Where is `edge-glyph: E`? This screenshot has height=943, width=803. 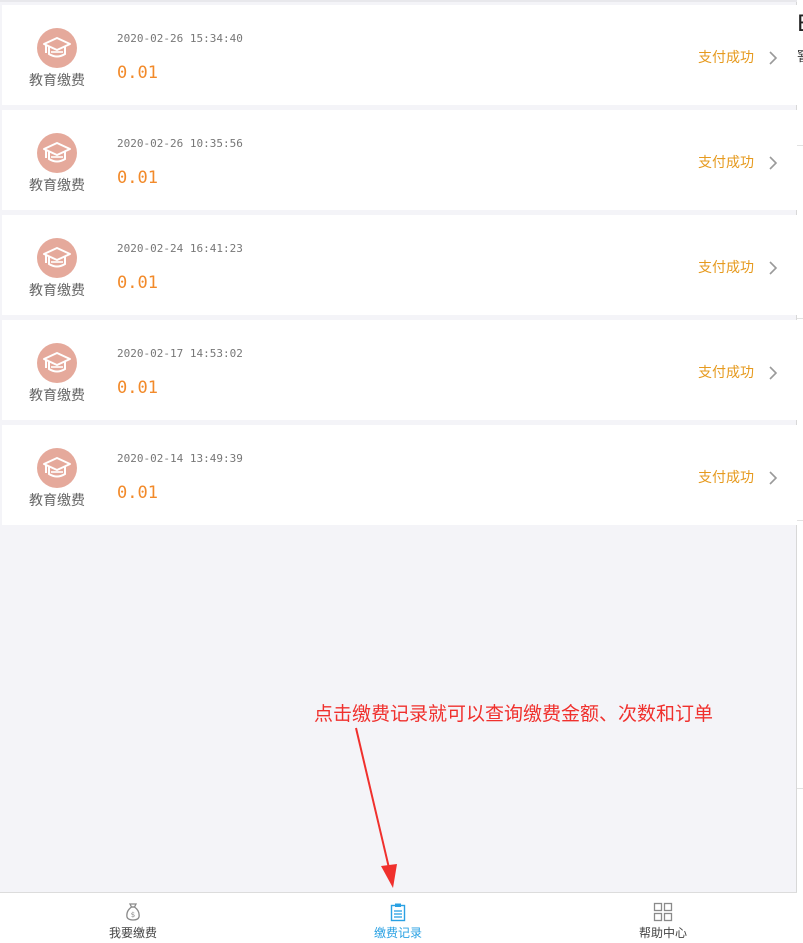
edge-glyph: E is located at coordinates (800, 25).